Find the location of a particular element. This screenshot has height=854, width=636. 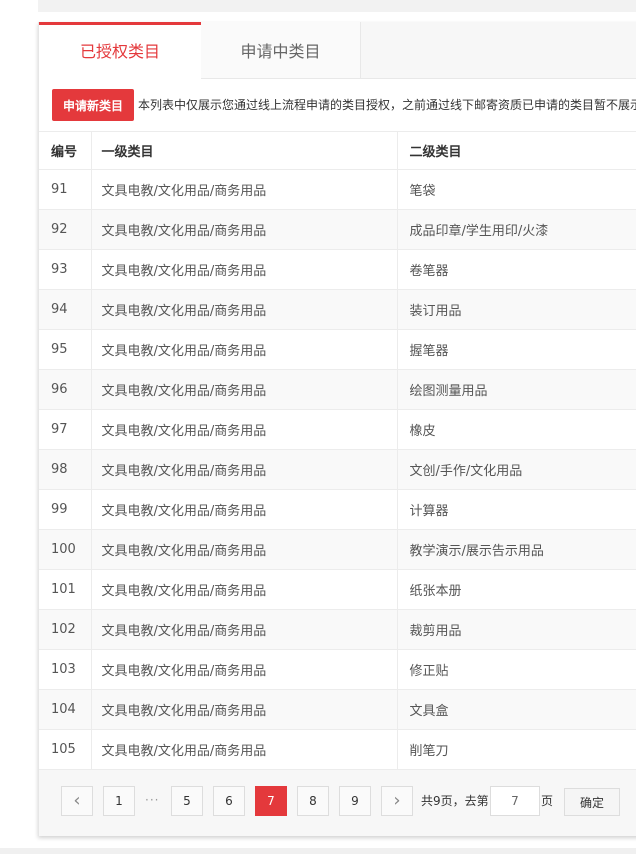

table-row: 97 文具电教/文化用品/商务用品 橡皮 is located at coordinates (337, 429).